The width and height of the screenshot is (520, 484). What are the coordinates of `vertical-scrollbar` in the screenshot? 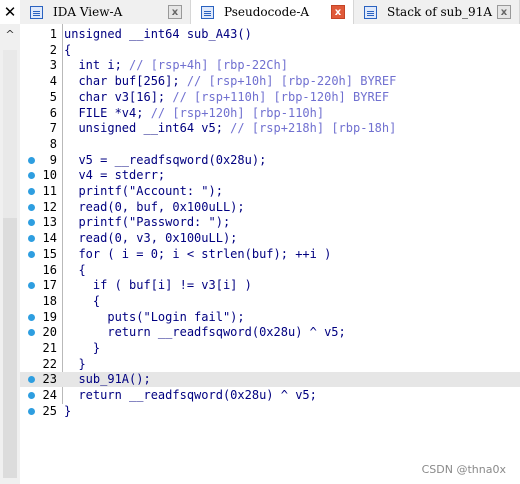 It's located at (10, 264).